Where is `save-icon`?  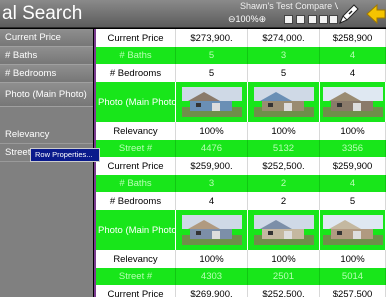 save-icon is located at coordinates (288, 19).